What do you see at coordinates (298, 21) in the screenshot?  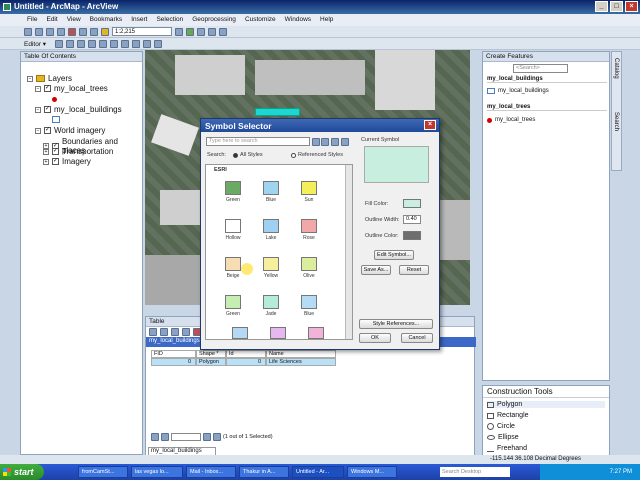 I see `menu-windows: Windows` at bounding box center [298, 21].